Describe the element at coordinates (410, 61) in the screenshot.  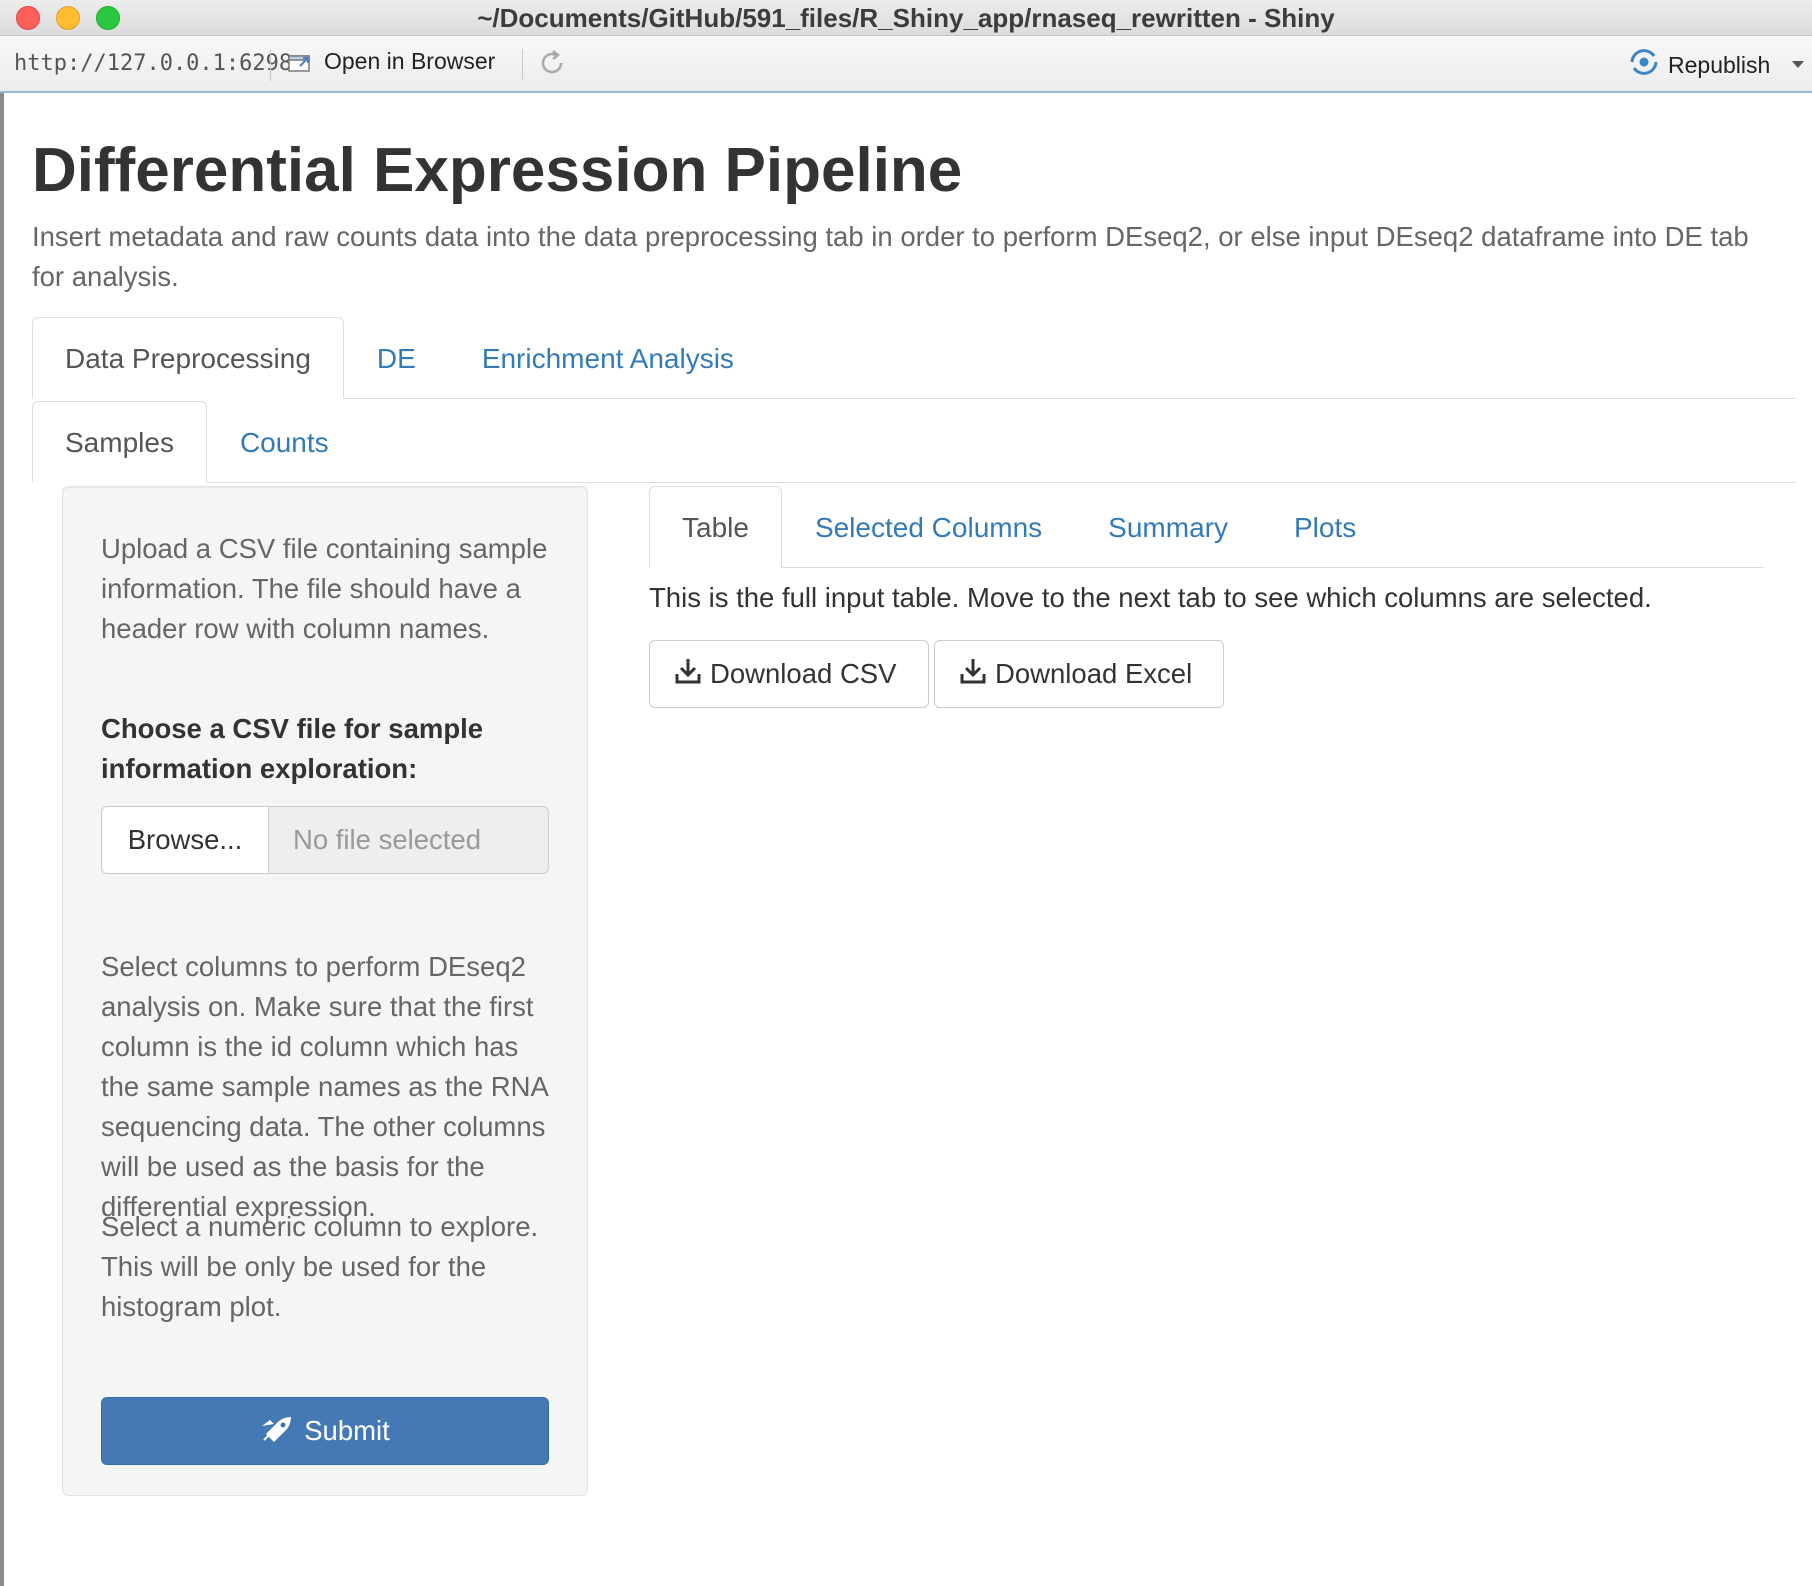
I see `open-in-browser-label: Open in Browser` at that location.